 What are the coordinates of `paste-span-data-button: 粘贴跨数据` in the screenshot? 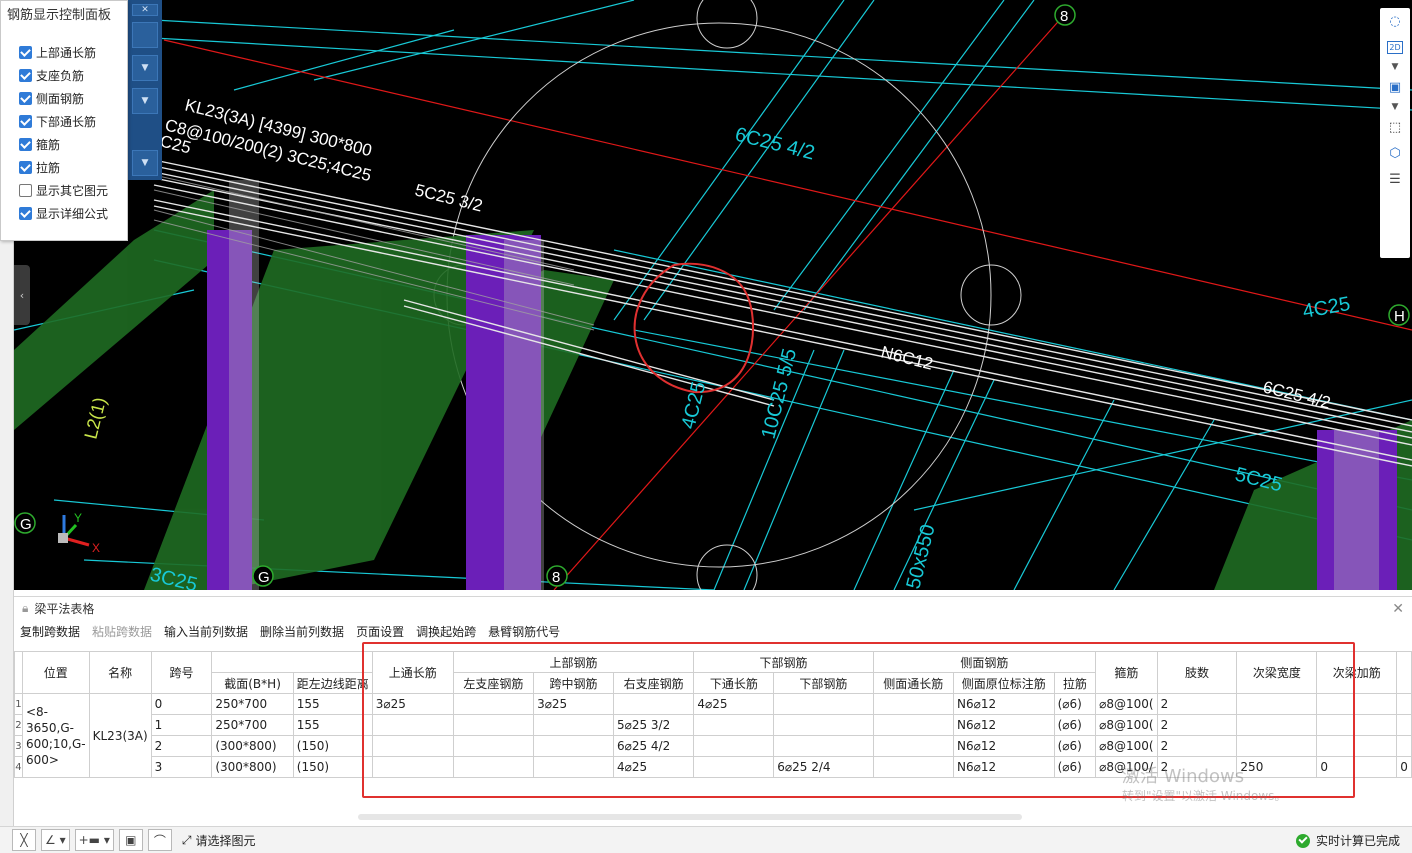 It's located at (122, 631).